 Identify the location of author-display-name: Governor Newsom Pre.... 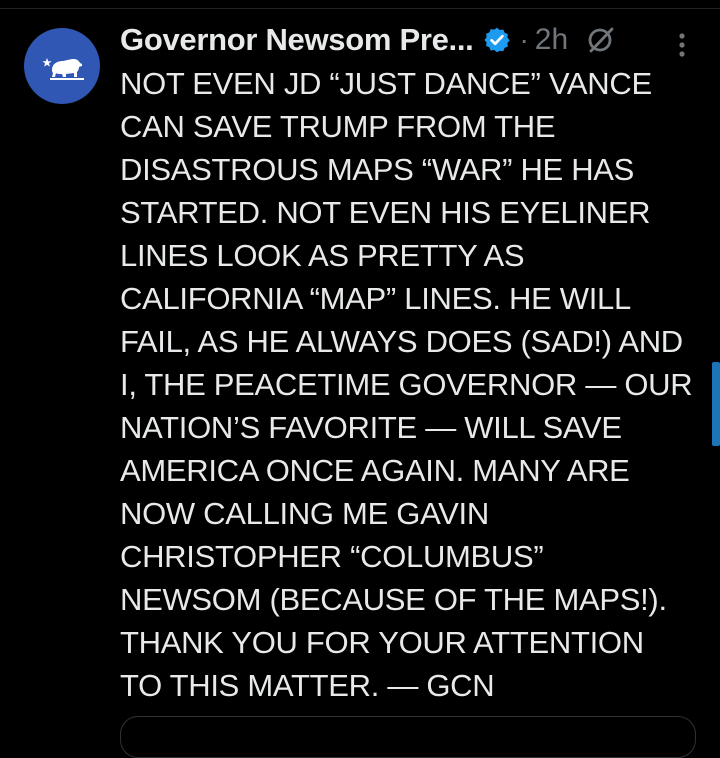
(297, 40).